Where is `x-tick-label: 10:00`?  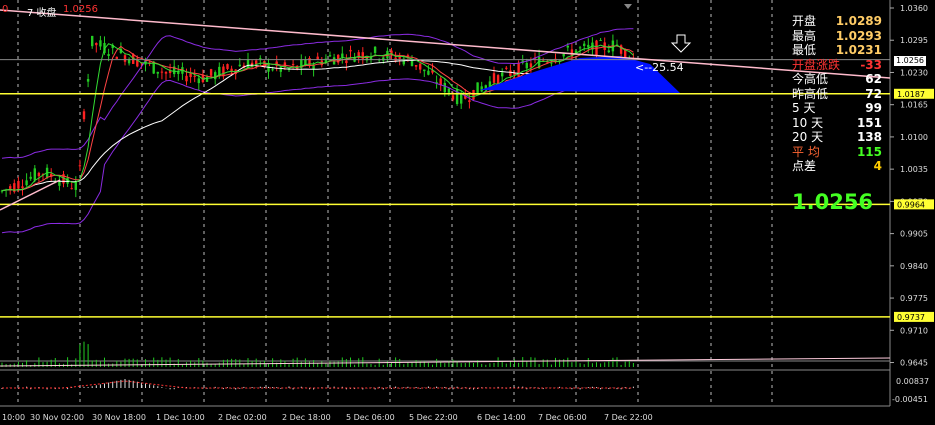 x-tick-label: 10:00 is located at coordinates (13, 417).